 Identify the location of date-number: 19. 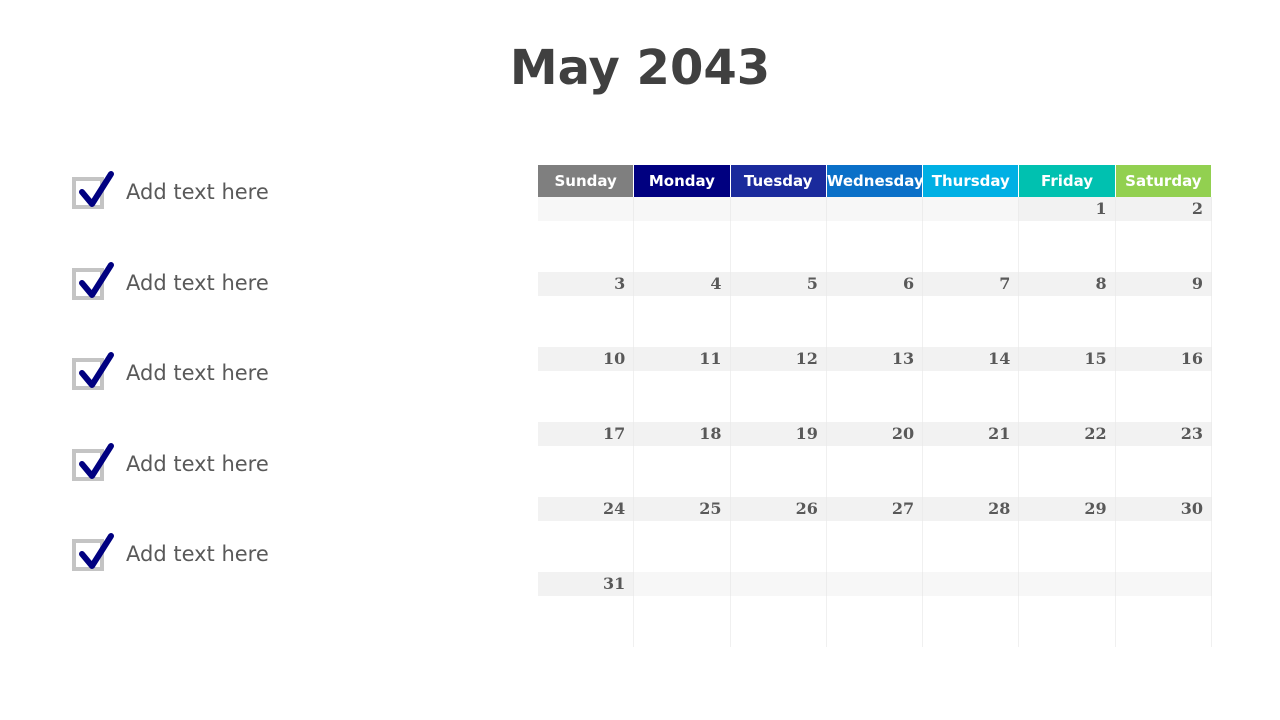
(778, 434).